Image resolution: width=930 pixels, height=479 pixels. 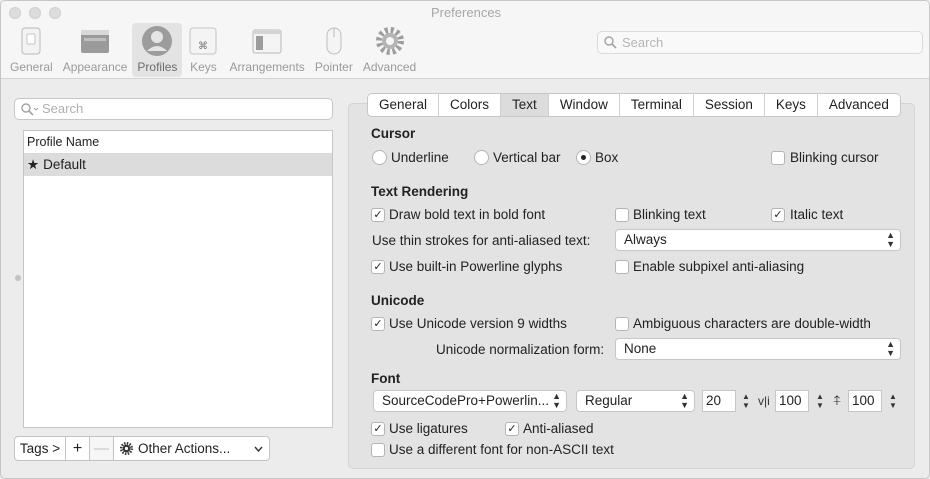 I want to click on chevron-down-icon, so click(x=258, y=449).